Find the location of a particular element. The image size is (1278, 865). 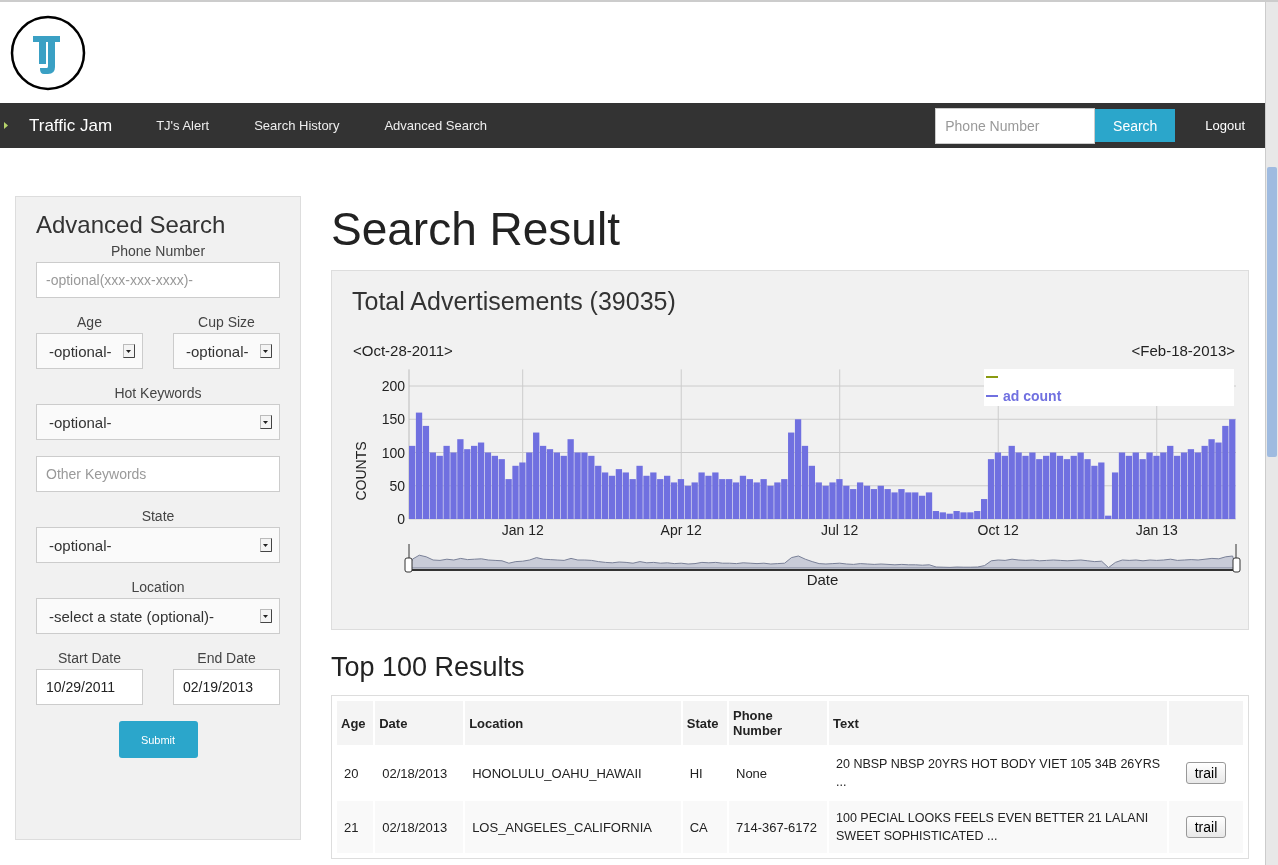

results-title: Top 100 Results is located at coordinates (428, 667).